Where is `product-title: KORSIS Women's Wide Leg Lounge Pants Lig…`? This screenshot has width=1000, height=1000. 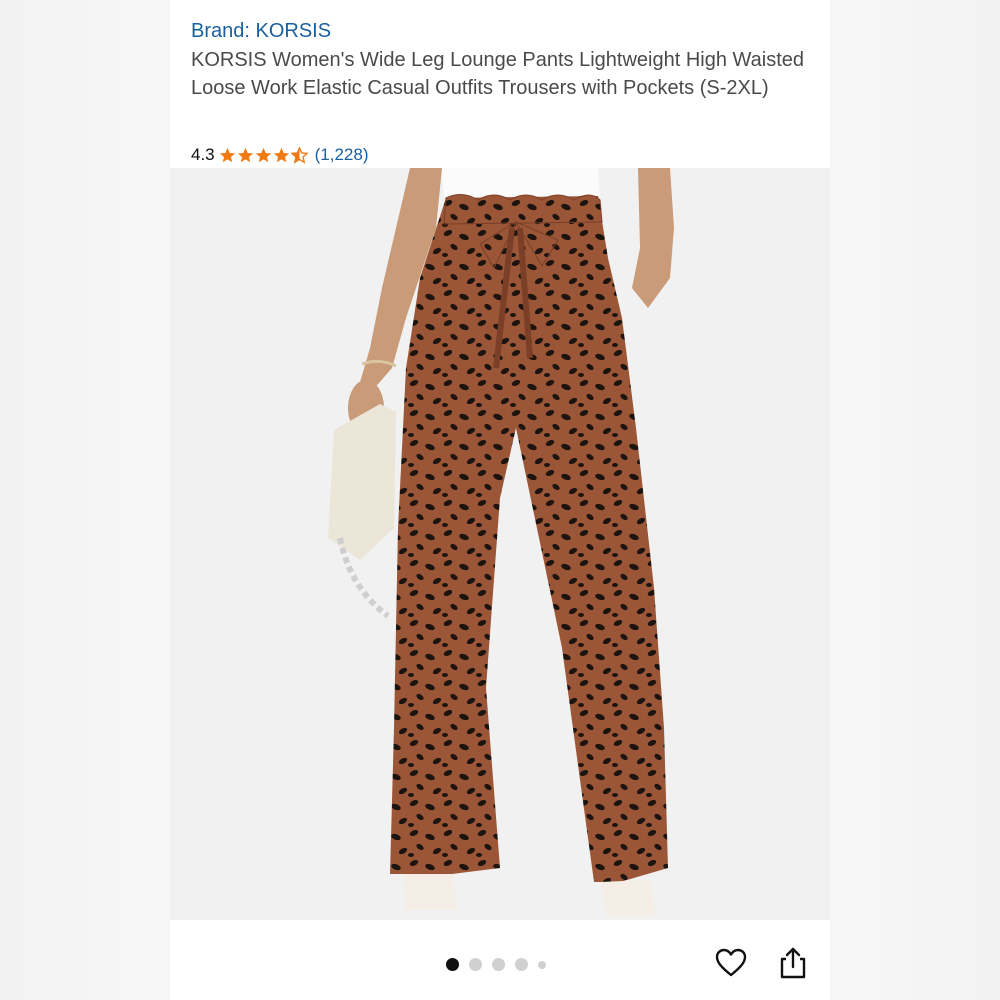 product-title: KORSIS Women's Wide Leg Lounge Pants Lig… is located at coordinates (498, 74).